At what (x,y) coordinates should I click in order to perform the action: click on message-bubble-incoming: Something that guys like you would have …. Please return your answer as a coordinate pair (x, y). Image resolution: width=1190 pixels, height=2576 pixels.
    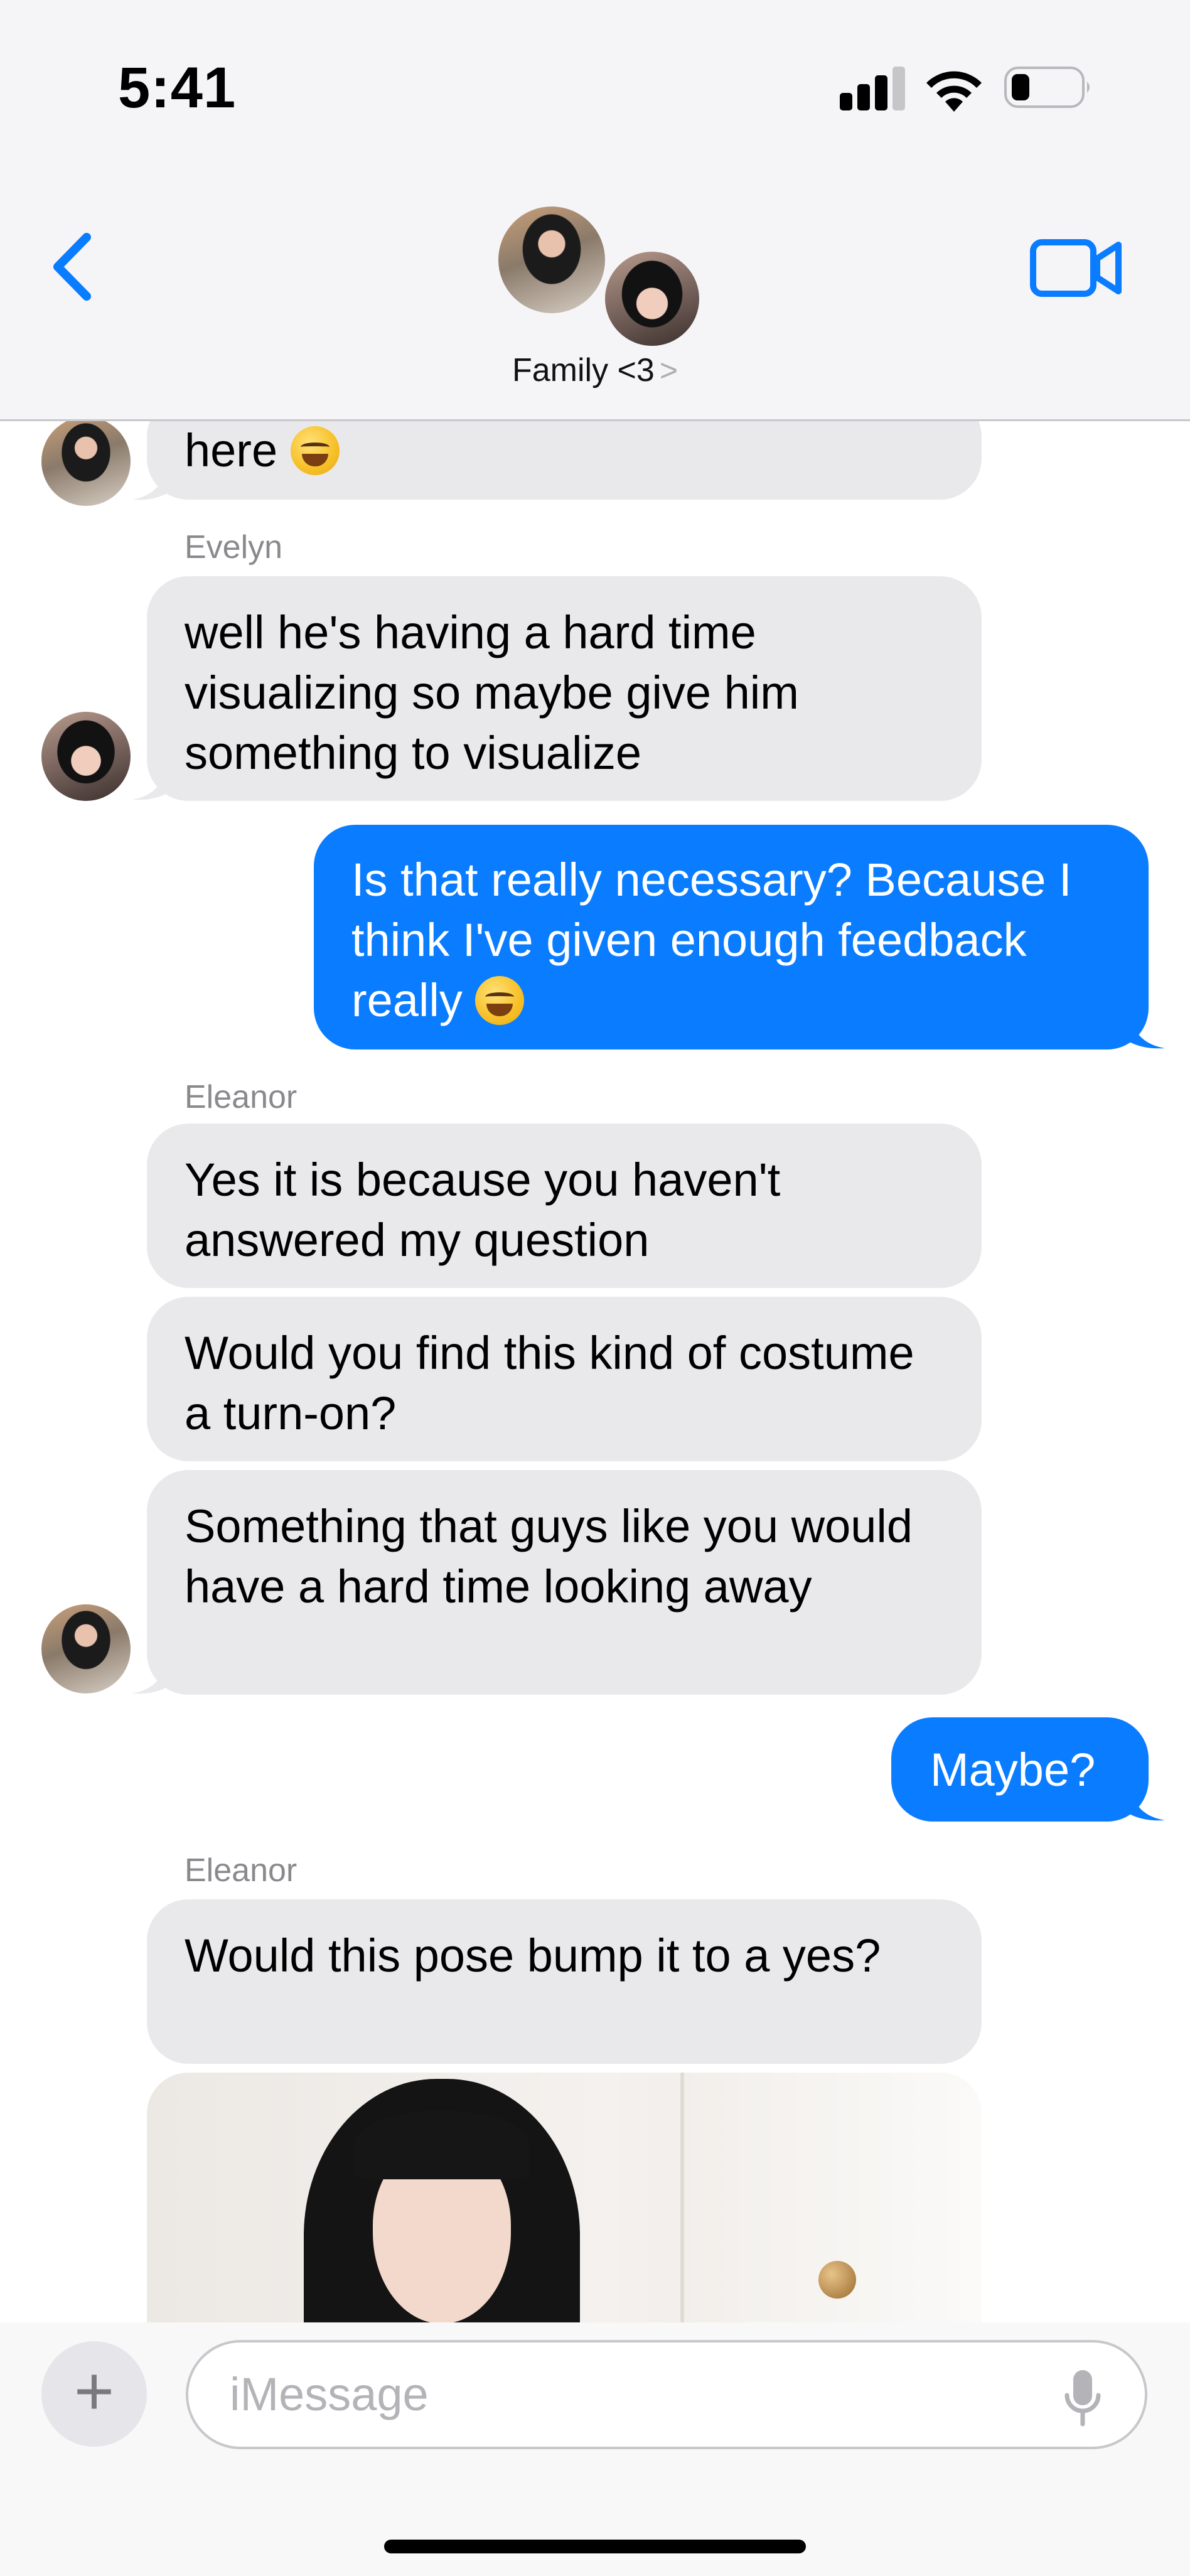
    Looking at the image, I should click on (564, 1582).